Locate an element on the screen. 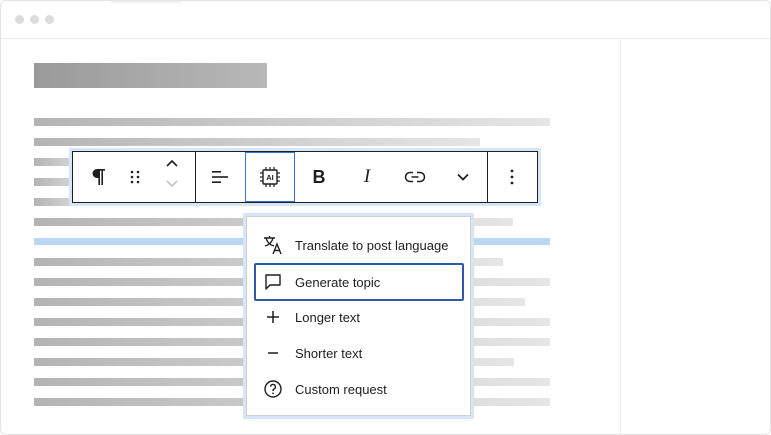 This screenshot has width=771, height=435. ai-chip-label: AI is located at coordinates (270, 177).